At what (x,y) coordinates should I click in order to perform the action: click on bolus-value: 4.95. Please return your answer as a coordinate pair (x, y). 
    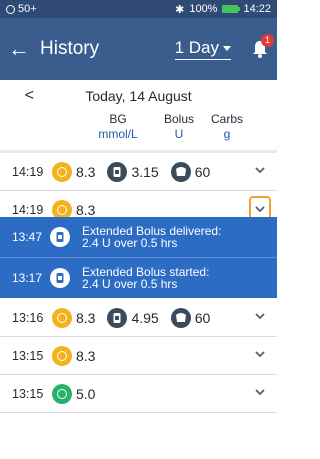
    Looking at the image, I should click on (145, 317).